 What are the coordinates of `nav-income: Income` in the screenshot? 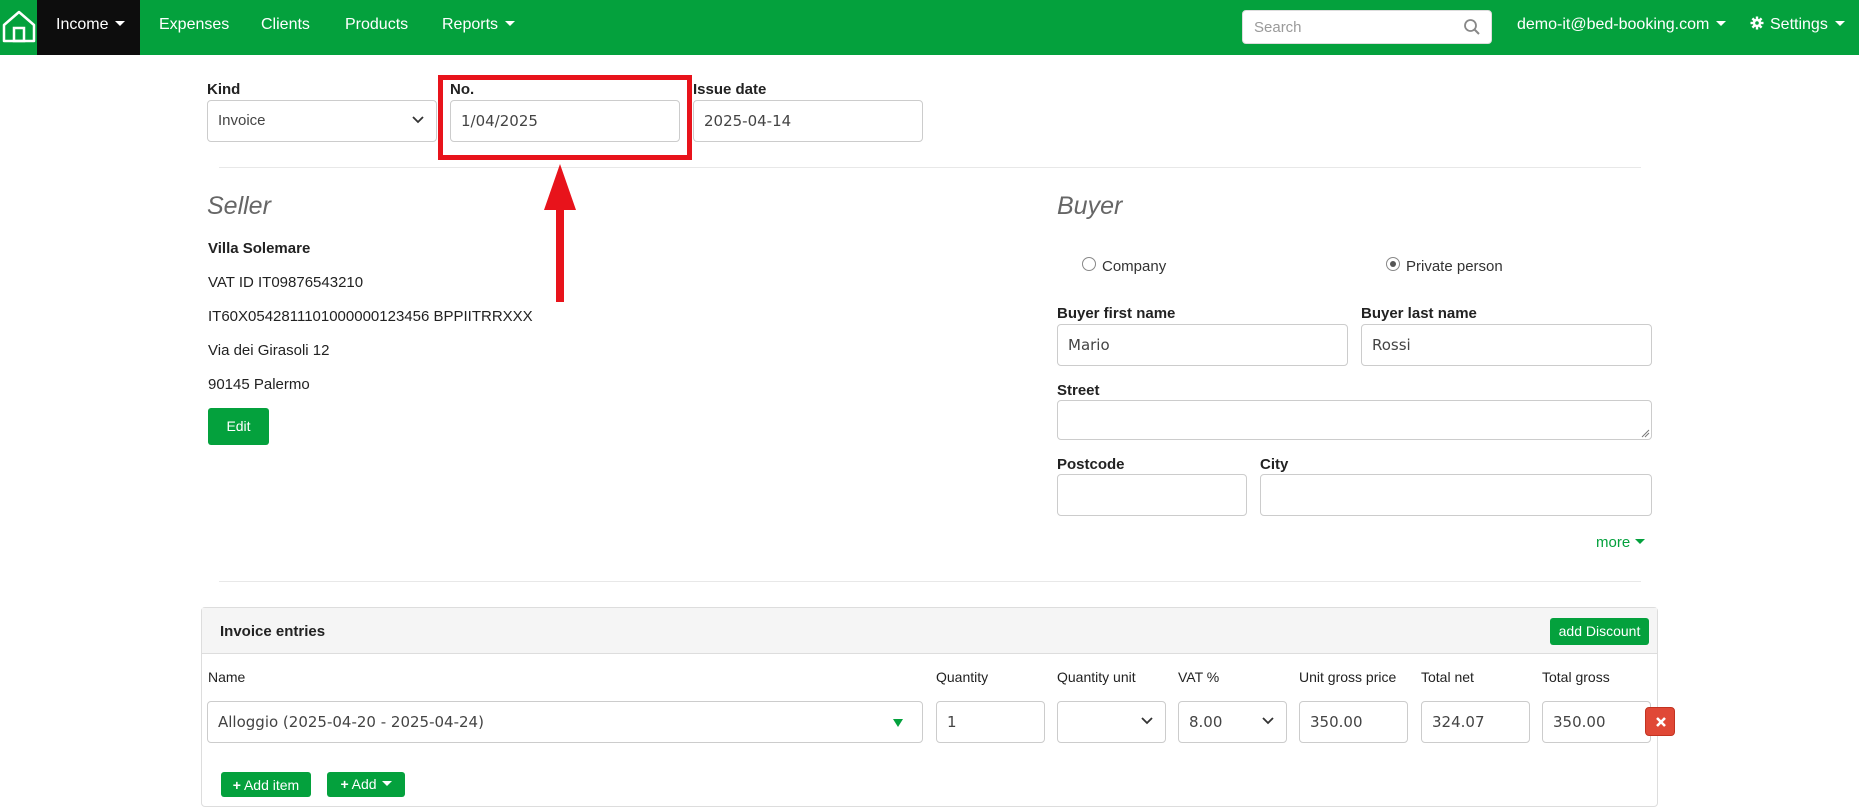 It's located at (88, 27).